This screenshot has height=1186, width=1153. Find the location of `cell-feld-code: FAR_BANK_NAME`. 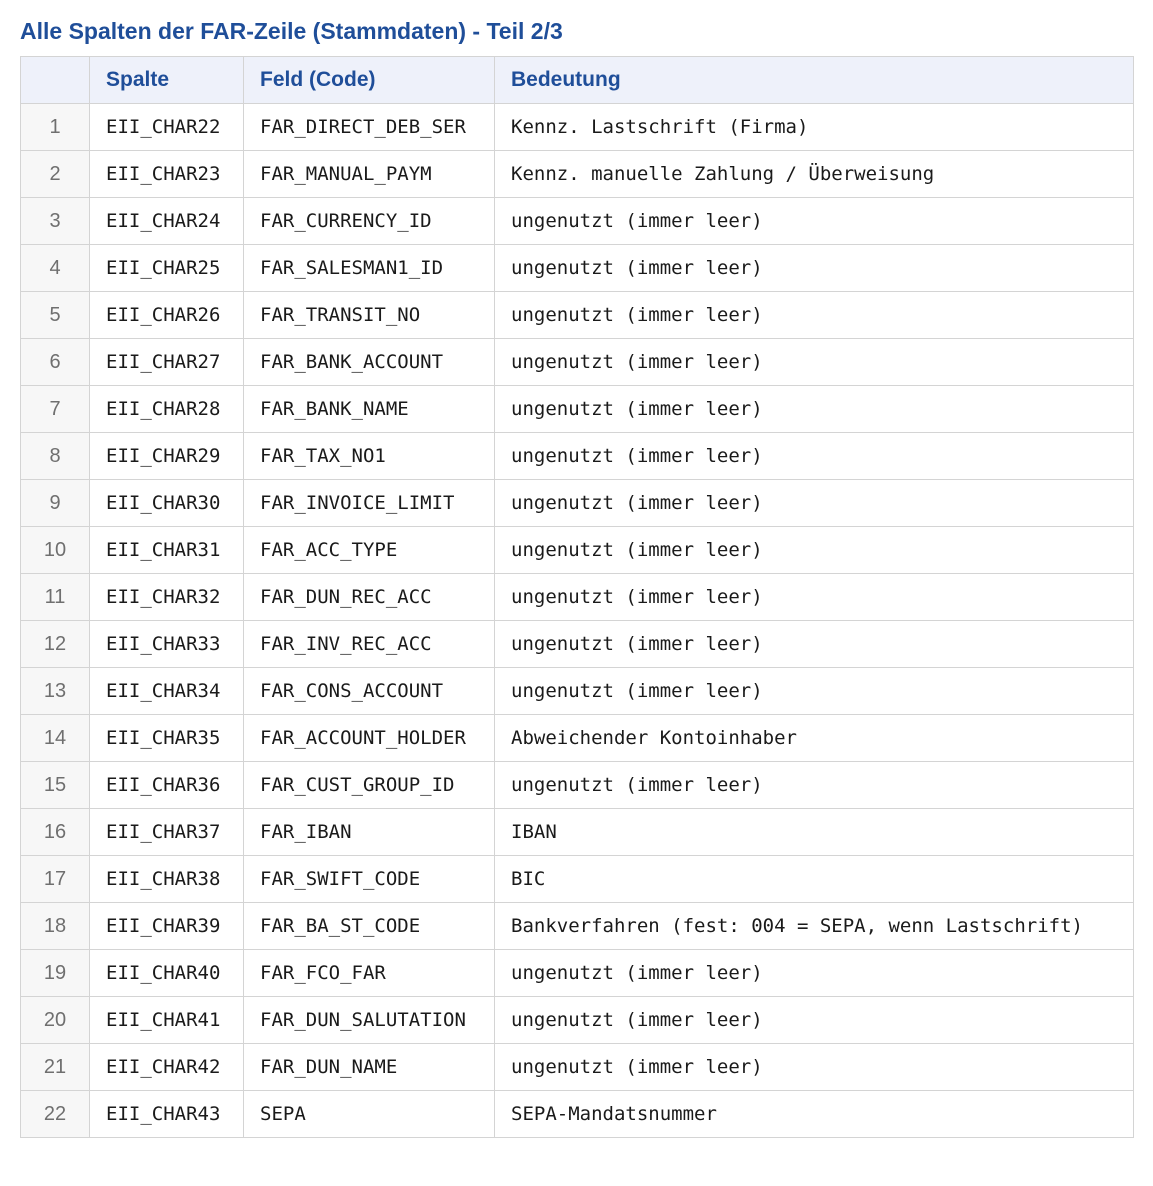

cell-feld-code: FAR_BANK_NAME is located at coordinates (369, 409).